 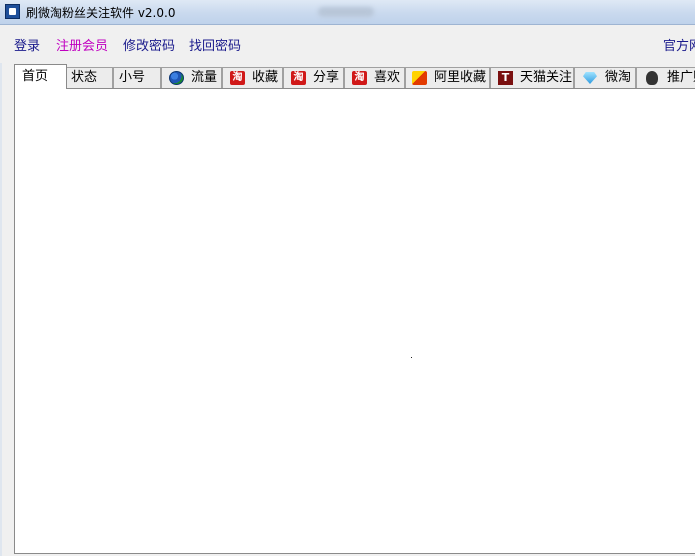 What do you see at coordinates (590, 78) in the screenshot?
I see `diamond-icon` at bounding box center [590, 78].